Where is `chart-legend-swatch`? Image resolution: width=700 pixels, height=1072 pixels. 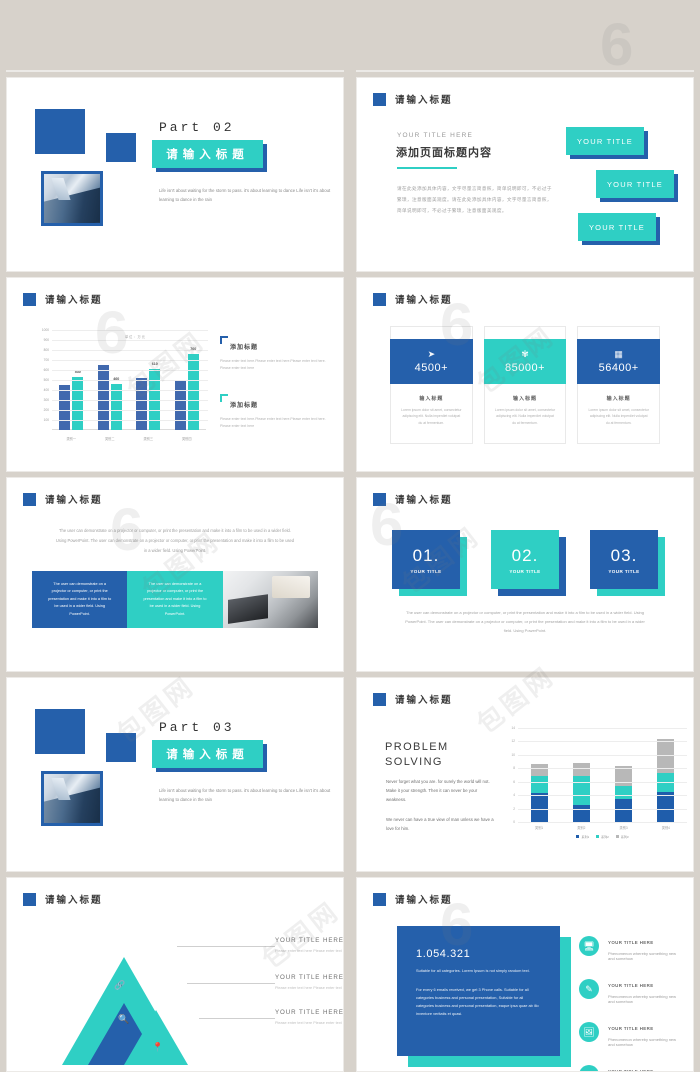
chart-legend-swatch is located at coordinates (617, 836).